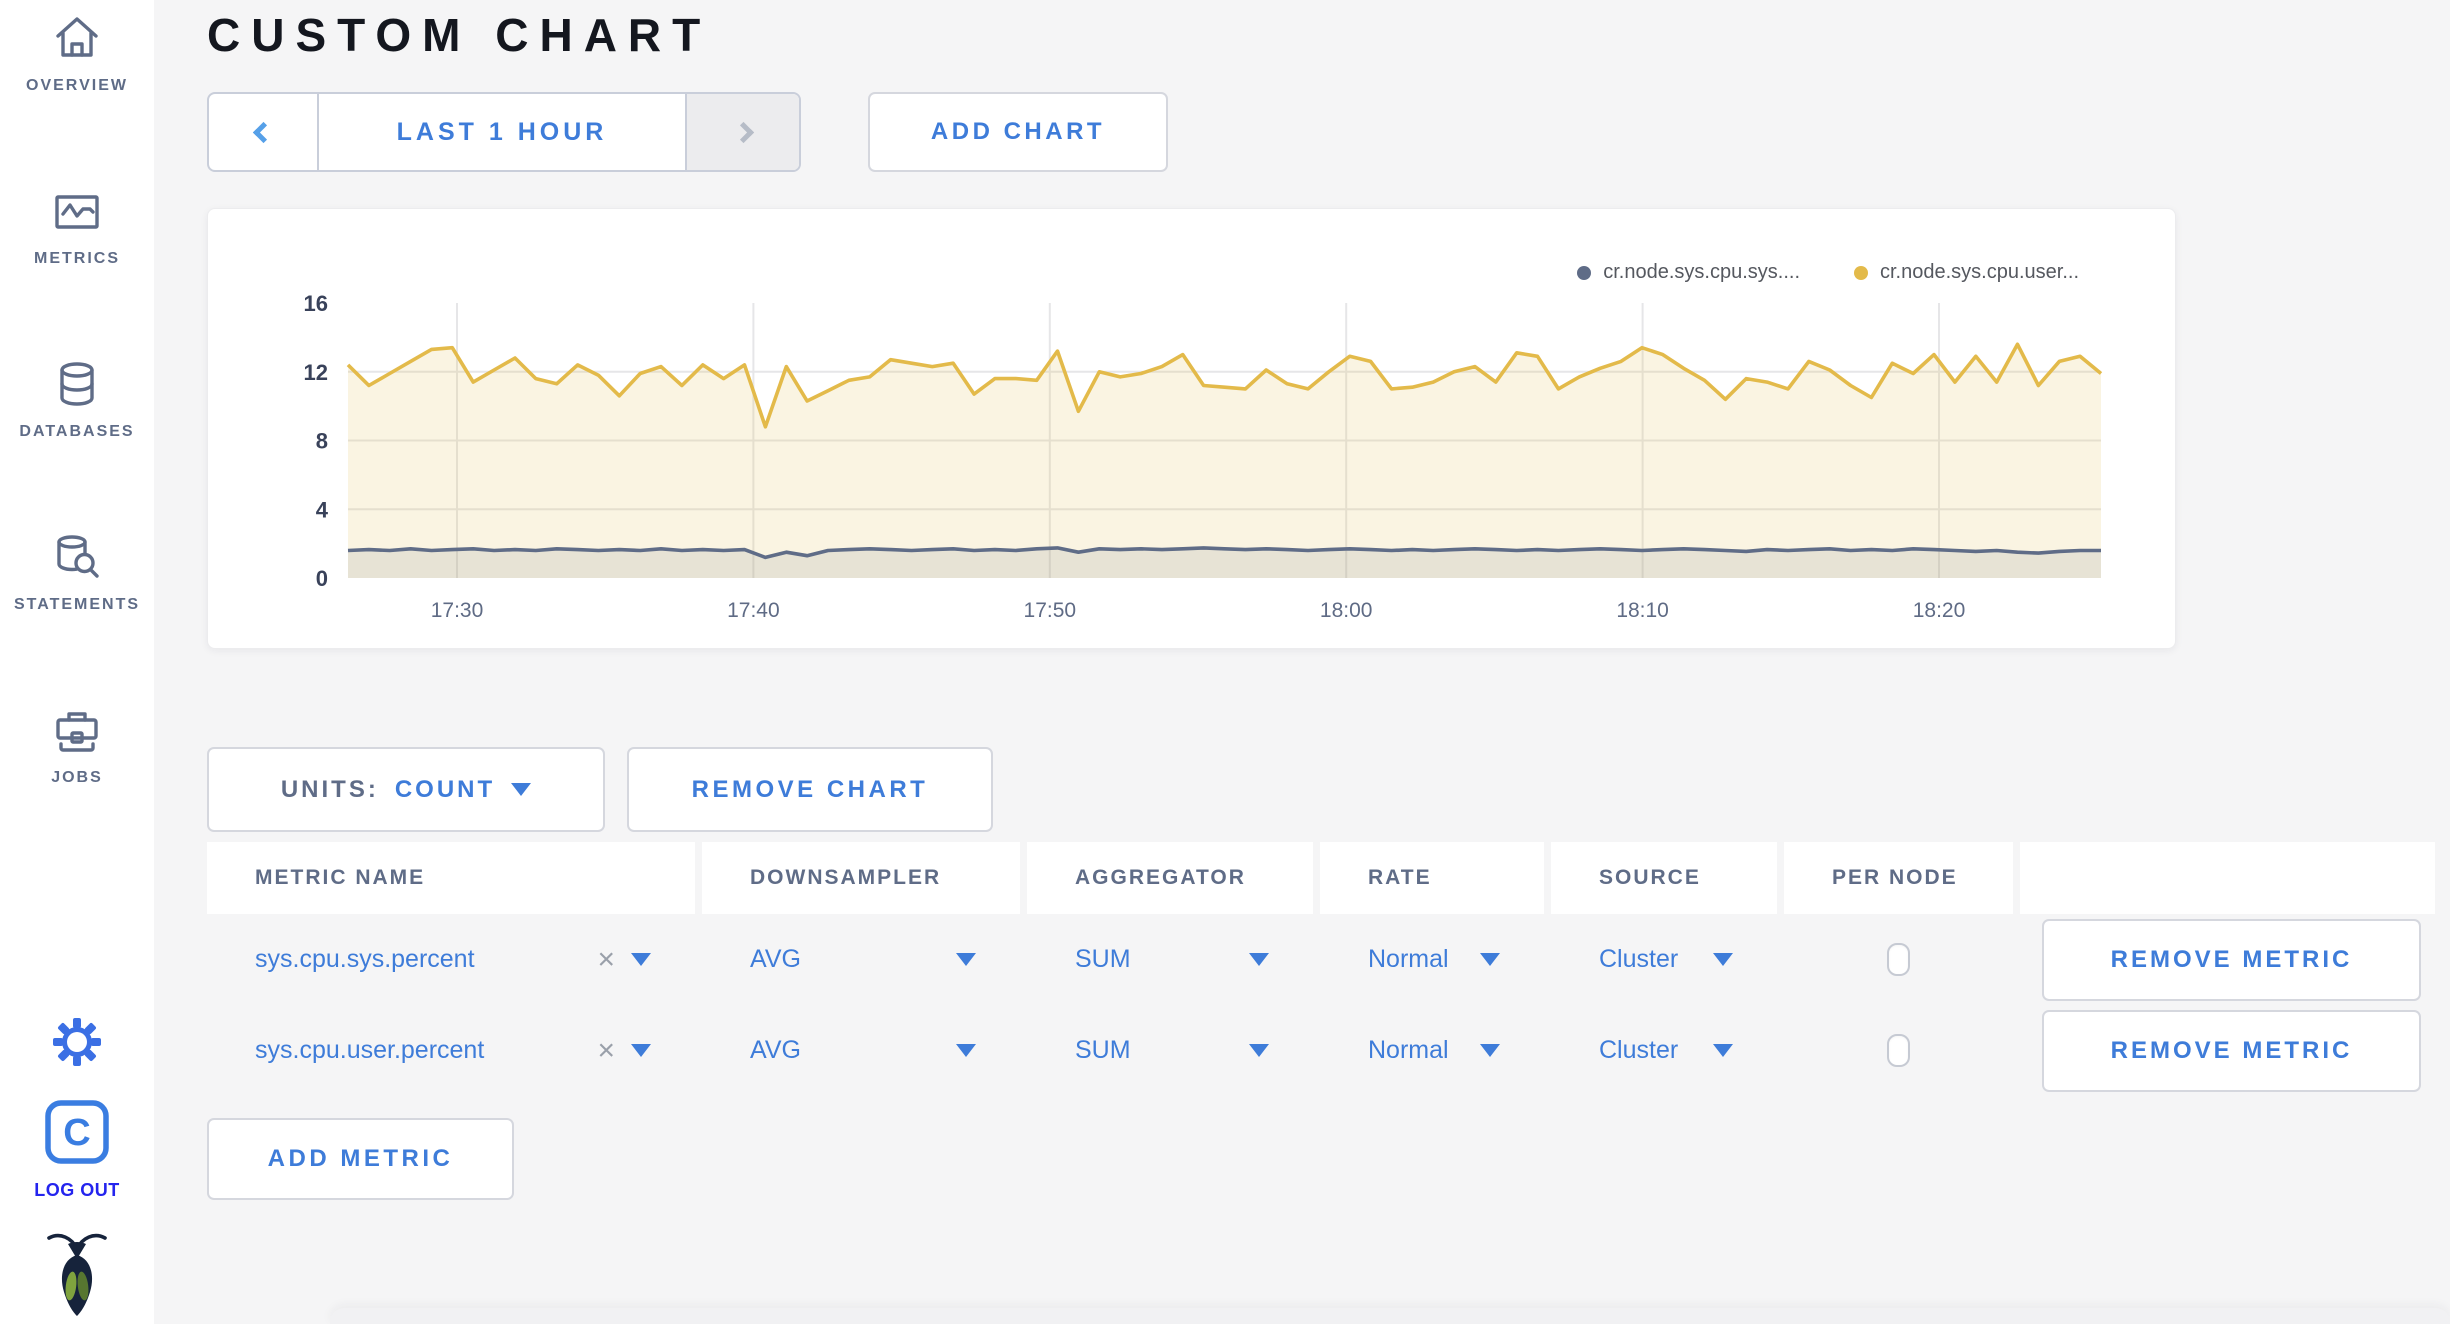  I want to click on time-window-label: LAST 1 HOUR, so click(502, 131).